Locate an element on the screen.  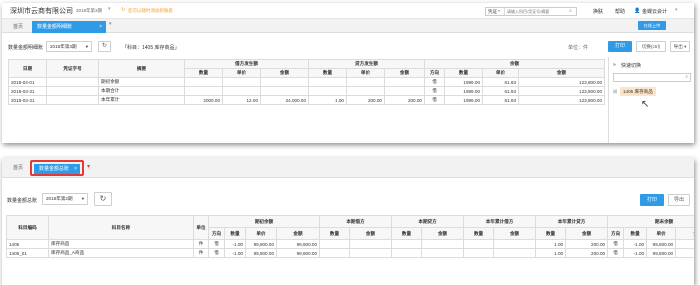
search-input is located at coordinates (537, 11).